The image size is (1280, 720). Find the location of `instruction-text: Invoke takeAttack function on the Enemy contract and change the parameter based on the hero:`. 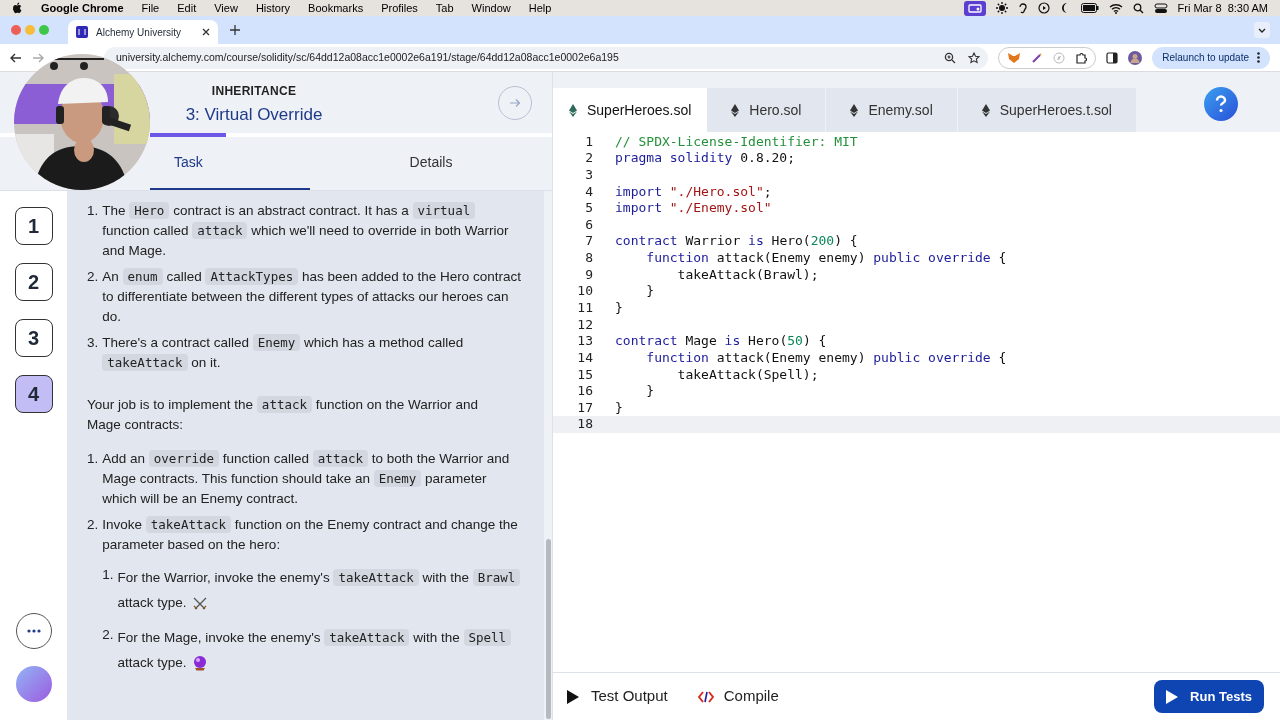

instruction-text: Invoke takeAttack function on the Enemy contract and change the parameter based on the hero: is located at coordinates (310, 534).